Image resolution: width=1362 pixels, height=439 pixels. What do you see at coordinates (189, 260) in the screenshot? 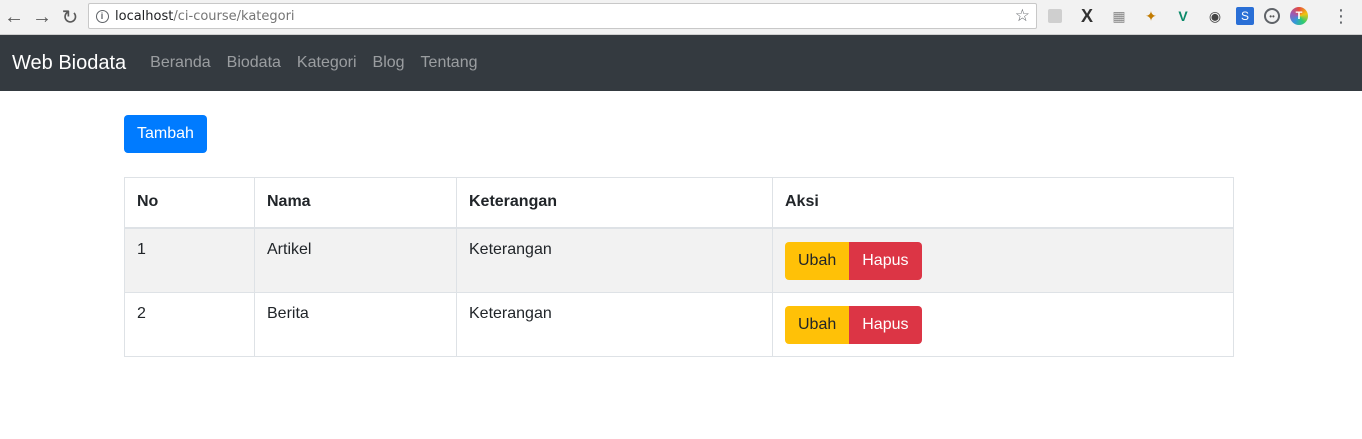
I see `cell-no: 1` at bounding box center [189, 260].